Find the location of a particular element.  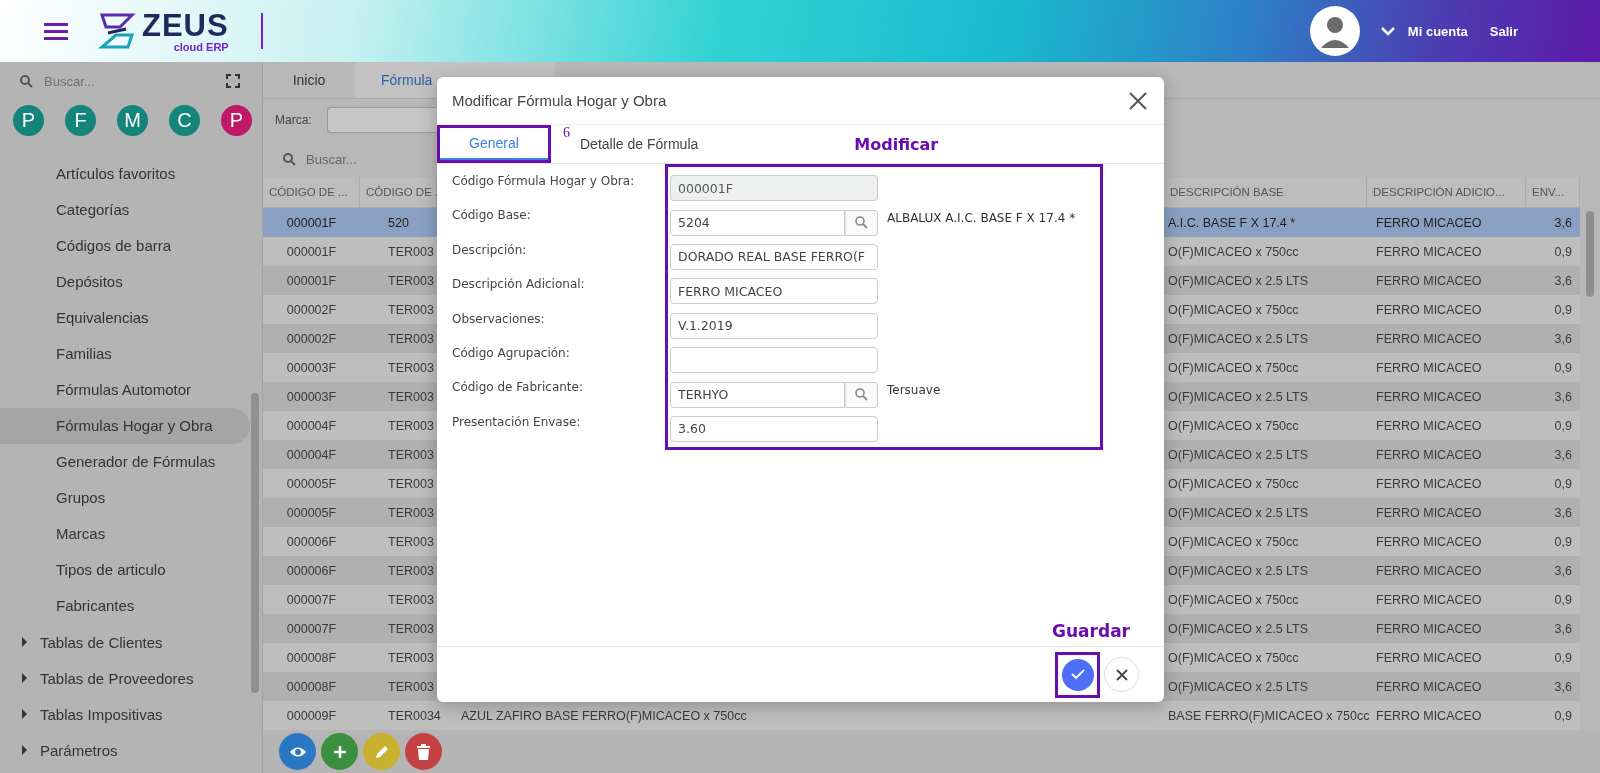

table-cell: AZUL ZAFIRO BASE FERRO(F)MICACEO x 750cc is located at coordinates (604, 715).